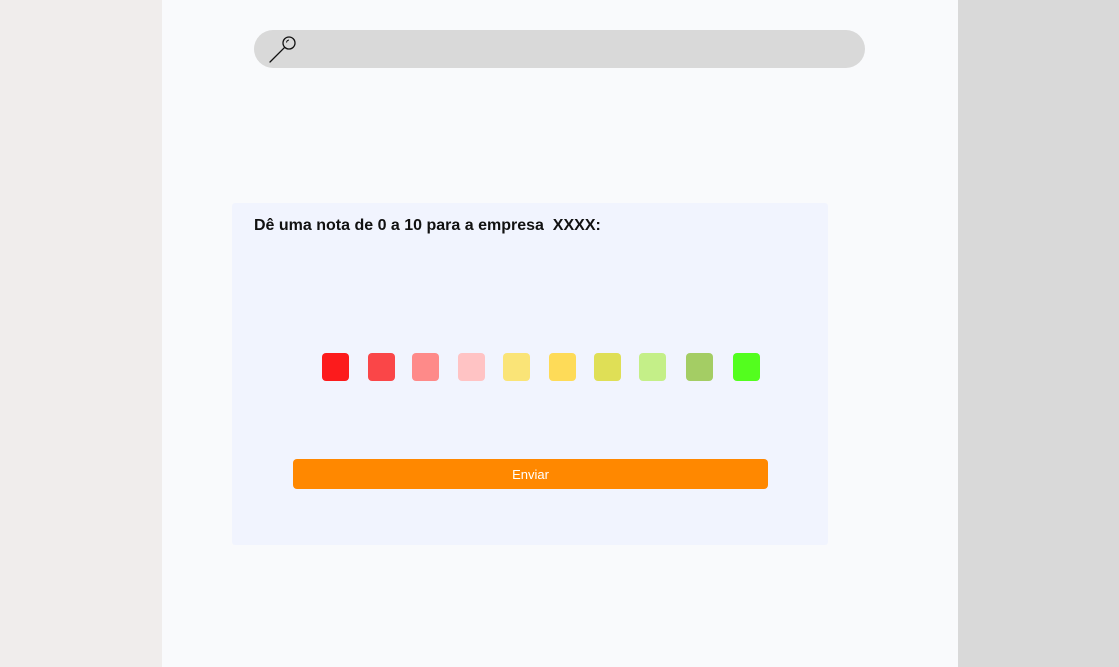 Image resolution: width=1119 pixels, height=667 pixels. What do you see at coordinates (576, 49) in the screenshot?
I see `search-input` at bounding box center [576, 49].